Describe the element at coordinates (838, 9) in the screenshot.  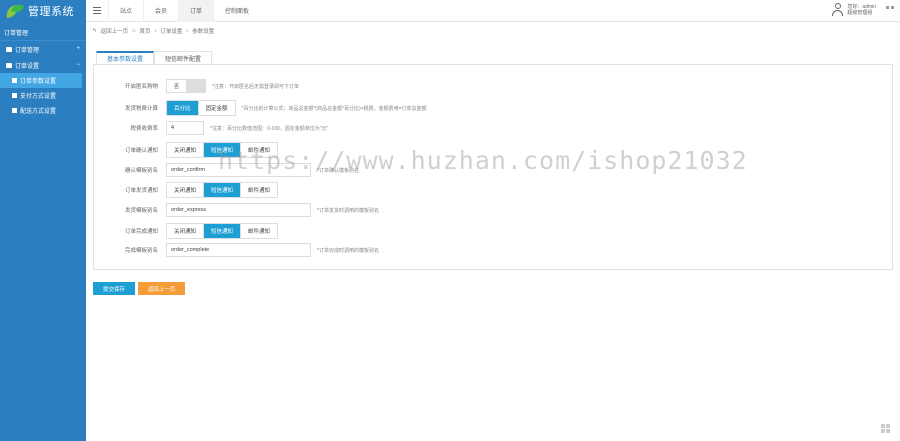
I see `user-icon` at that location.